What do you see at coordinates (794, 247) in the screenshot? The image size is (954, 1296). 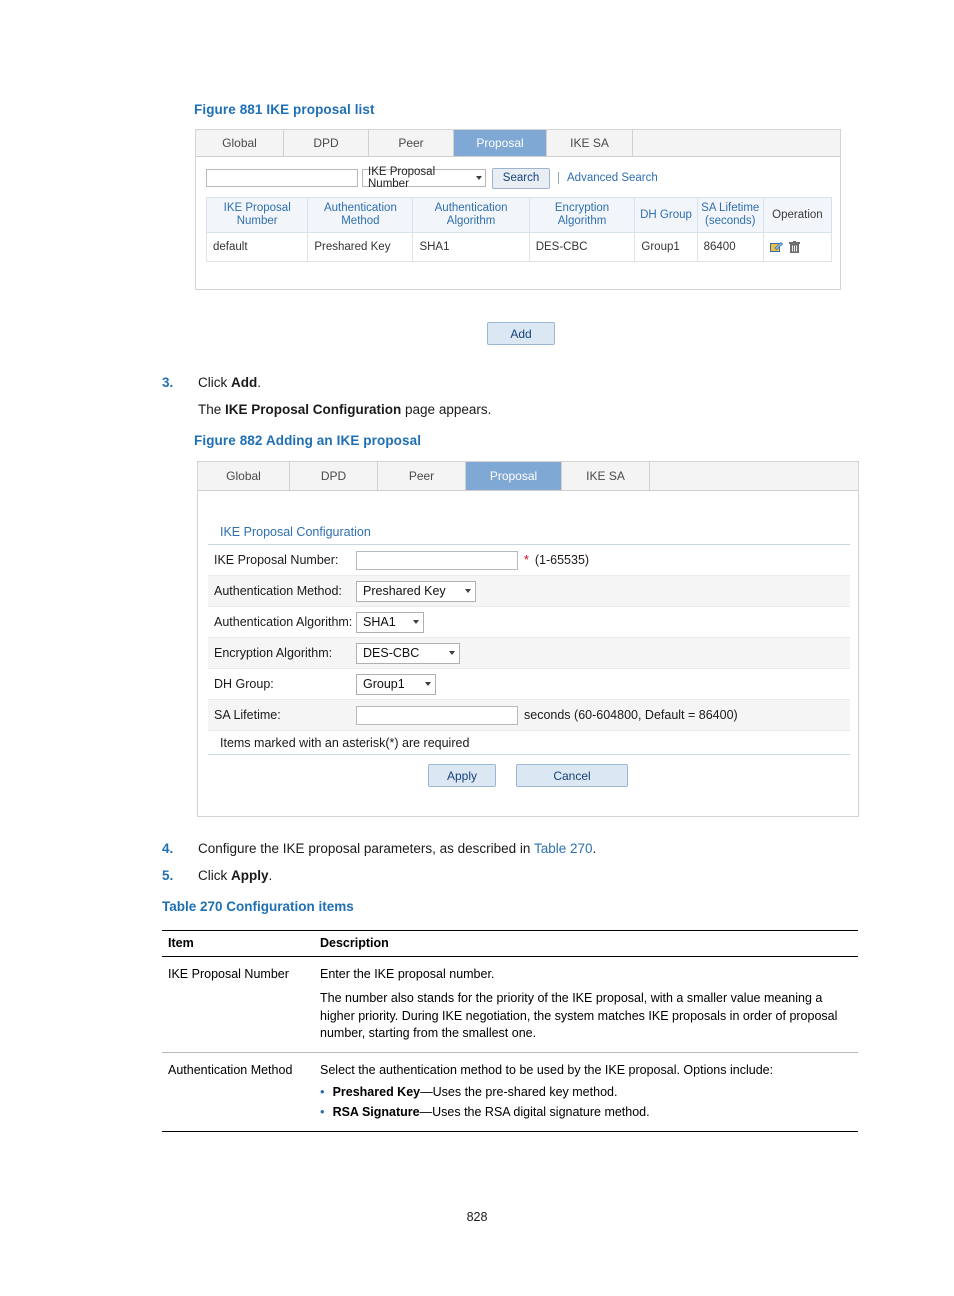 I see `delete-icon` at bounding box center [794, 247].